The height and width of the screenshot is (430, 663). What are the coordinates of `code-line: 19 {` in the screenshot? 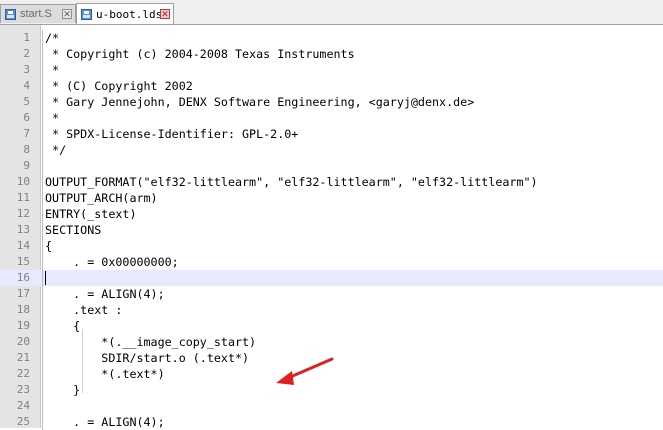 It's located at (331, 326).